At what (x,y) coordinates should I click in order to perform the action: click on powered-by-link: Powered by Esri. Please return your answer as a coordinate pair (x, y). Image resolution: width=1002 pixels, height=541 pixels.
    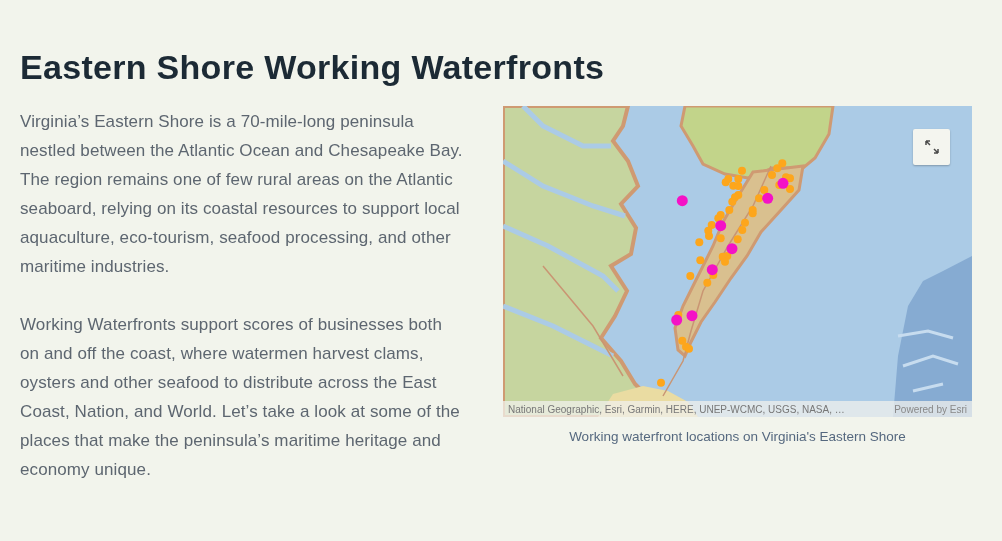
    Looking at the image, I should click on (930, 409).